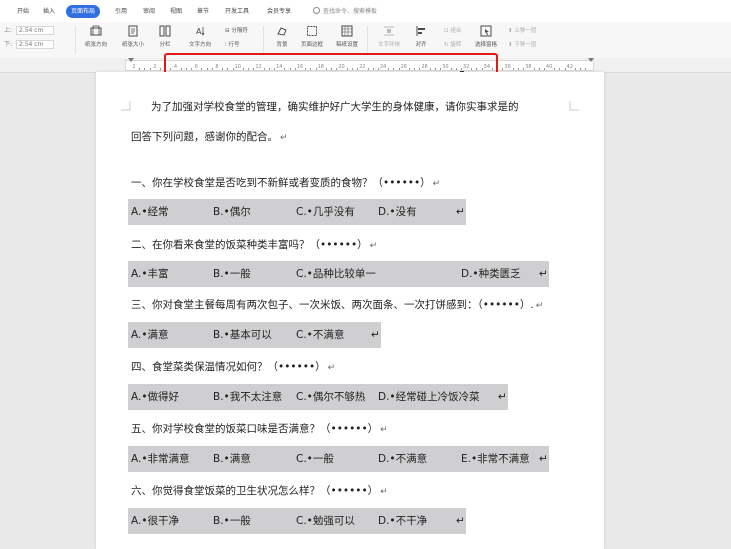  What do you see at coordinates (279, 11) in the screenshot?
I see `tab-member: 会员专享` at bounding box center [279, 11].